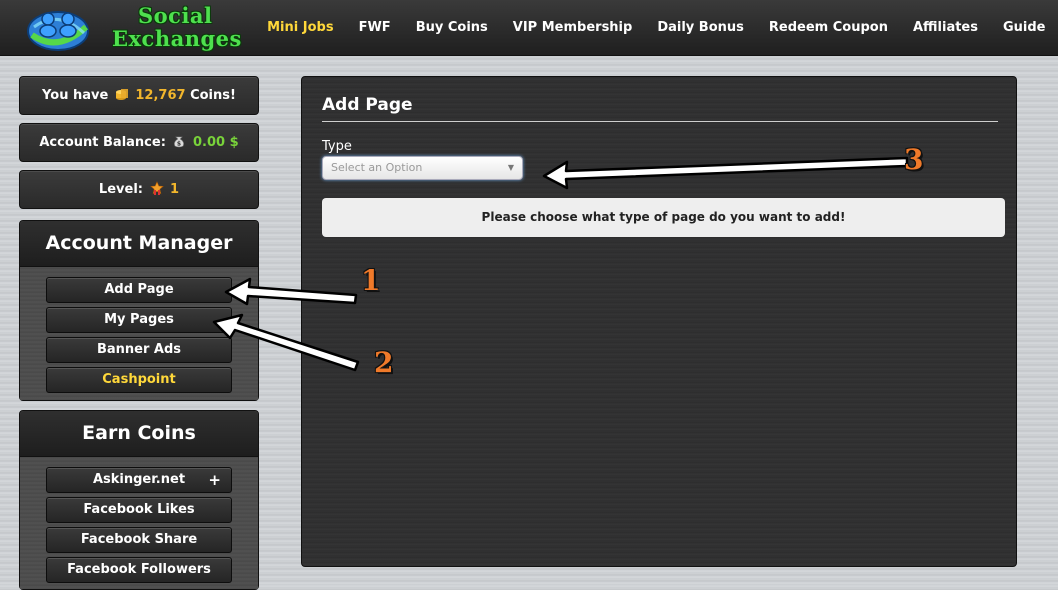  Describe the element at coordinates (214, 480) in the screenshot. I see `plus-icon: +` at that location.